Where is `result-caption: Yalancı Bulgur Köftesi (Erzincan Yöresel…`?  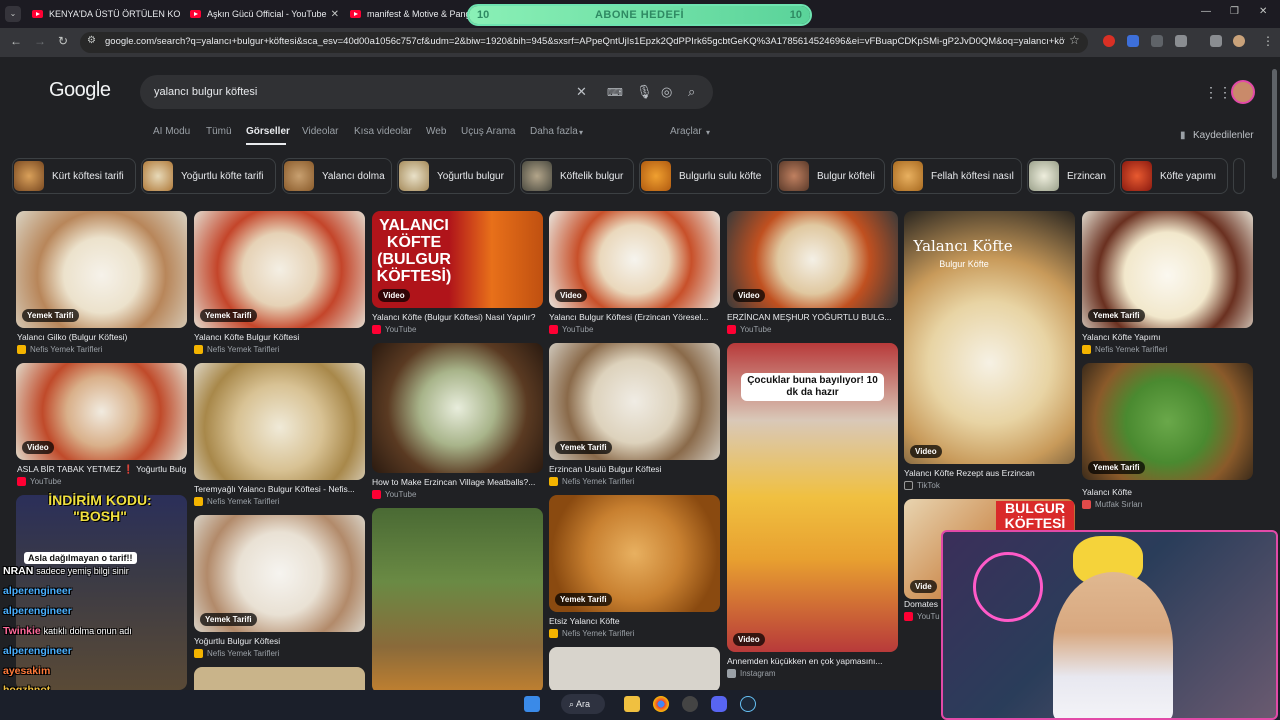 result-caption: Yalancı Bulgur Köftesi (Erzincan Yöresel… is located at coordinates (634, 317).